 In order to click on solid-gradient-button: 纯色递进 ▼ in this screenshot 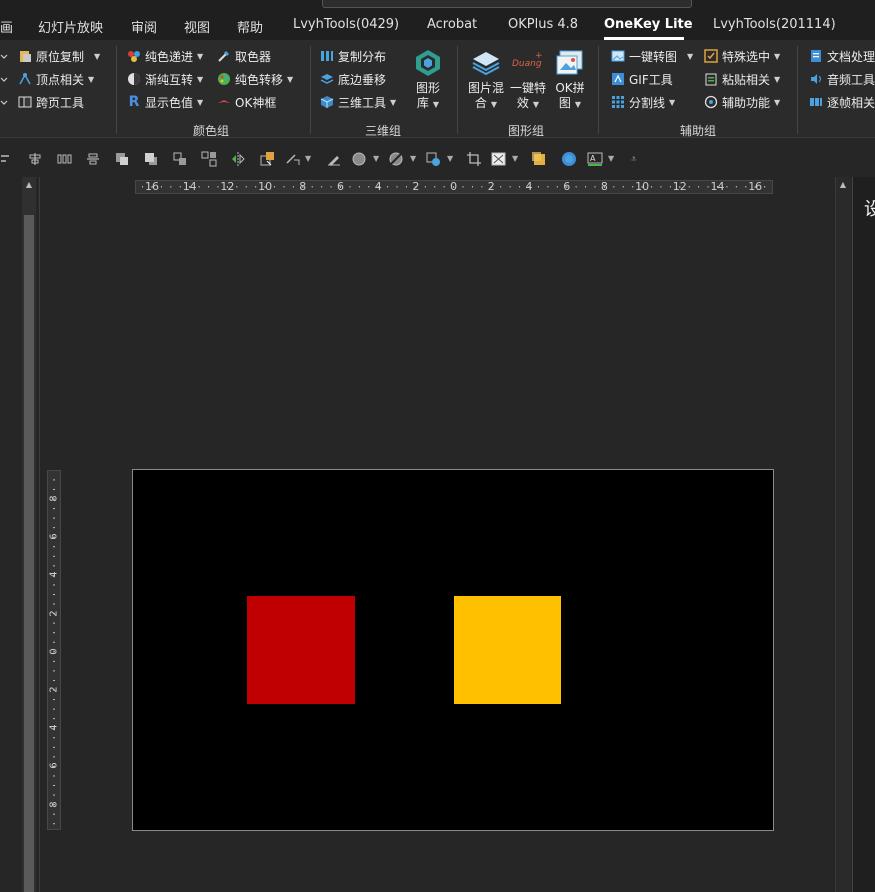, I will do `click(165, 56)`.